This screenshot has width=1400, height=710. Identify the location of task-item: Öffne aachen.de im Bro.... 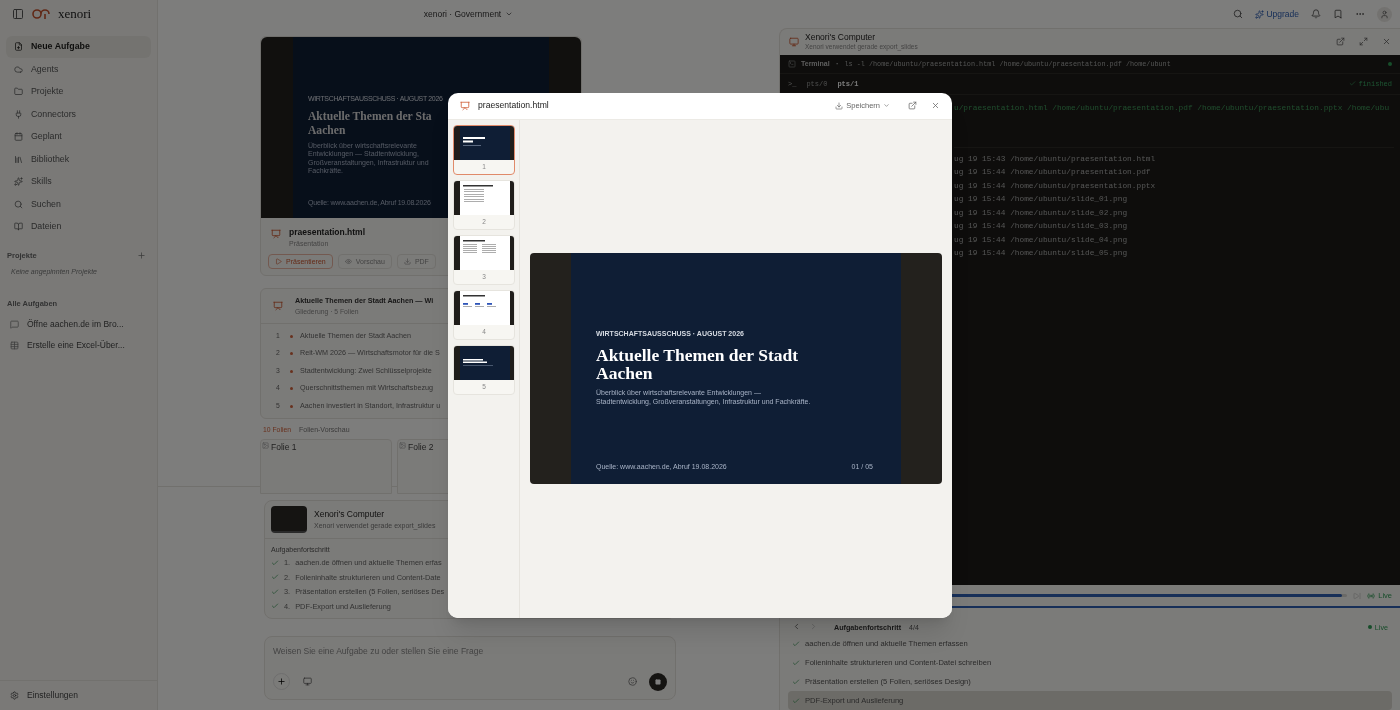
(78, 324).